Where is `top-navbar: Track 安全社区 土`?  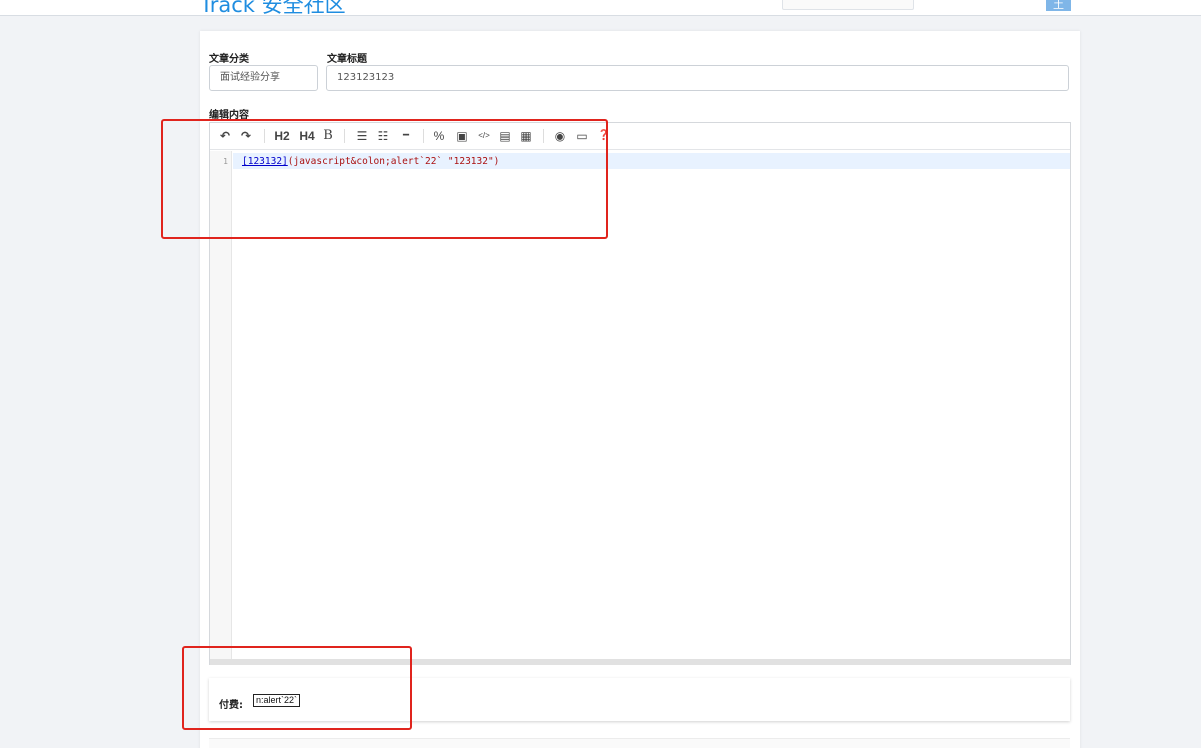
top-navbar: Track 安全社区 土 is located at coordinates (600, 8).